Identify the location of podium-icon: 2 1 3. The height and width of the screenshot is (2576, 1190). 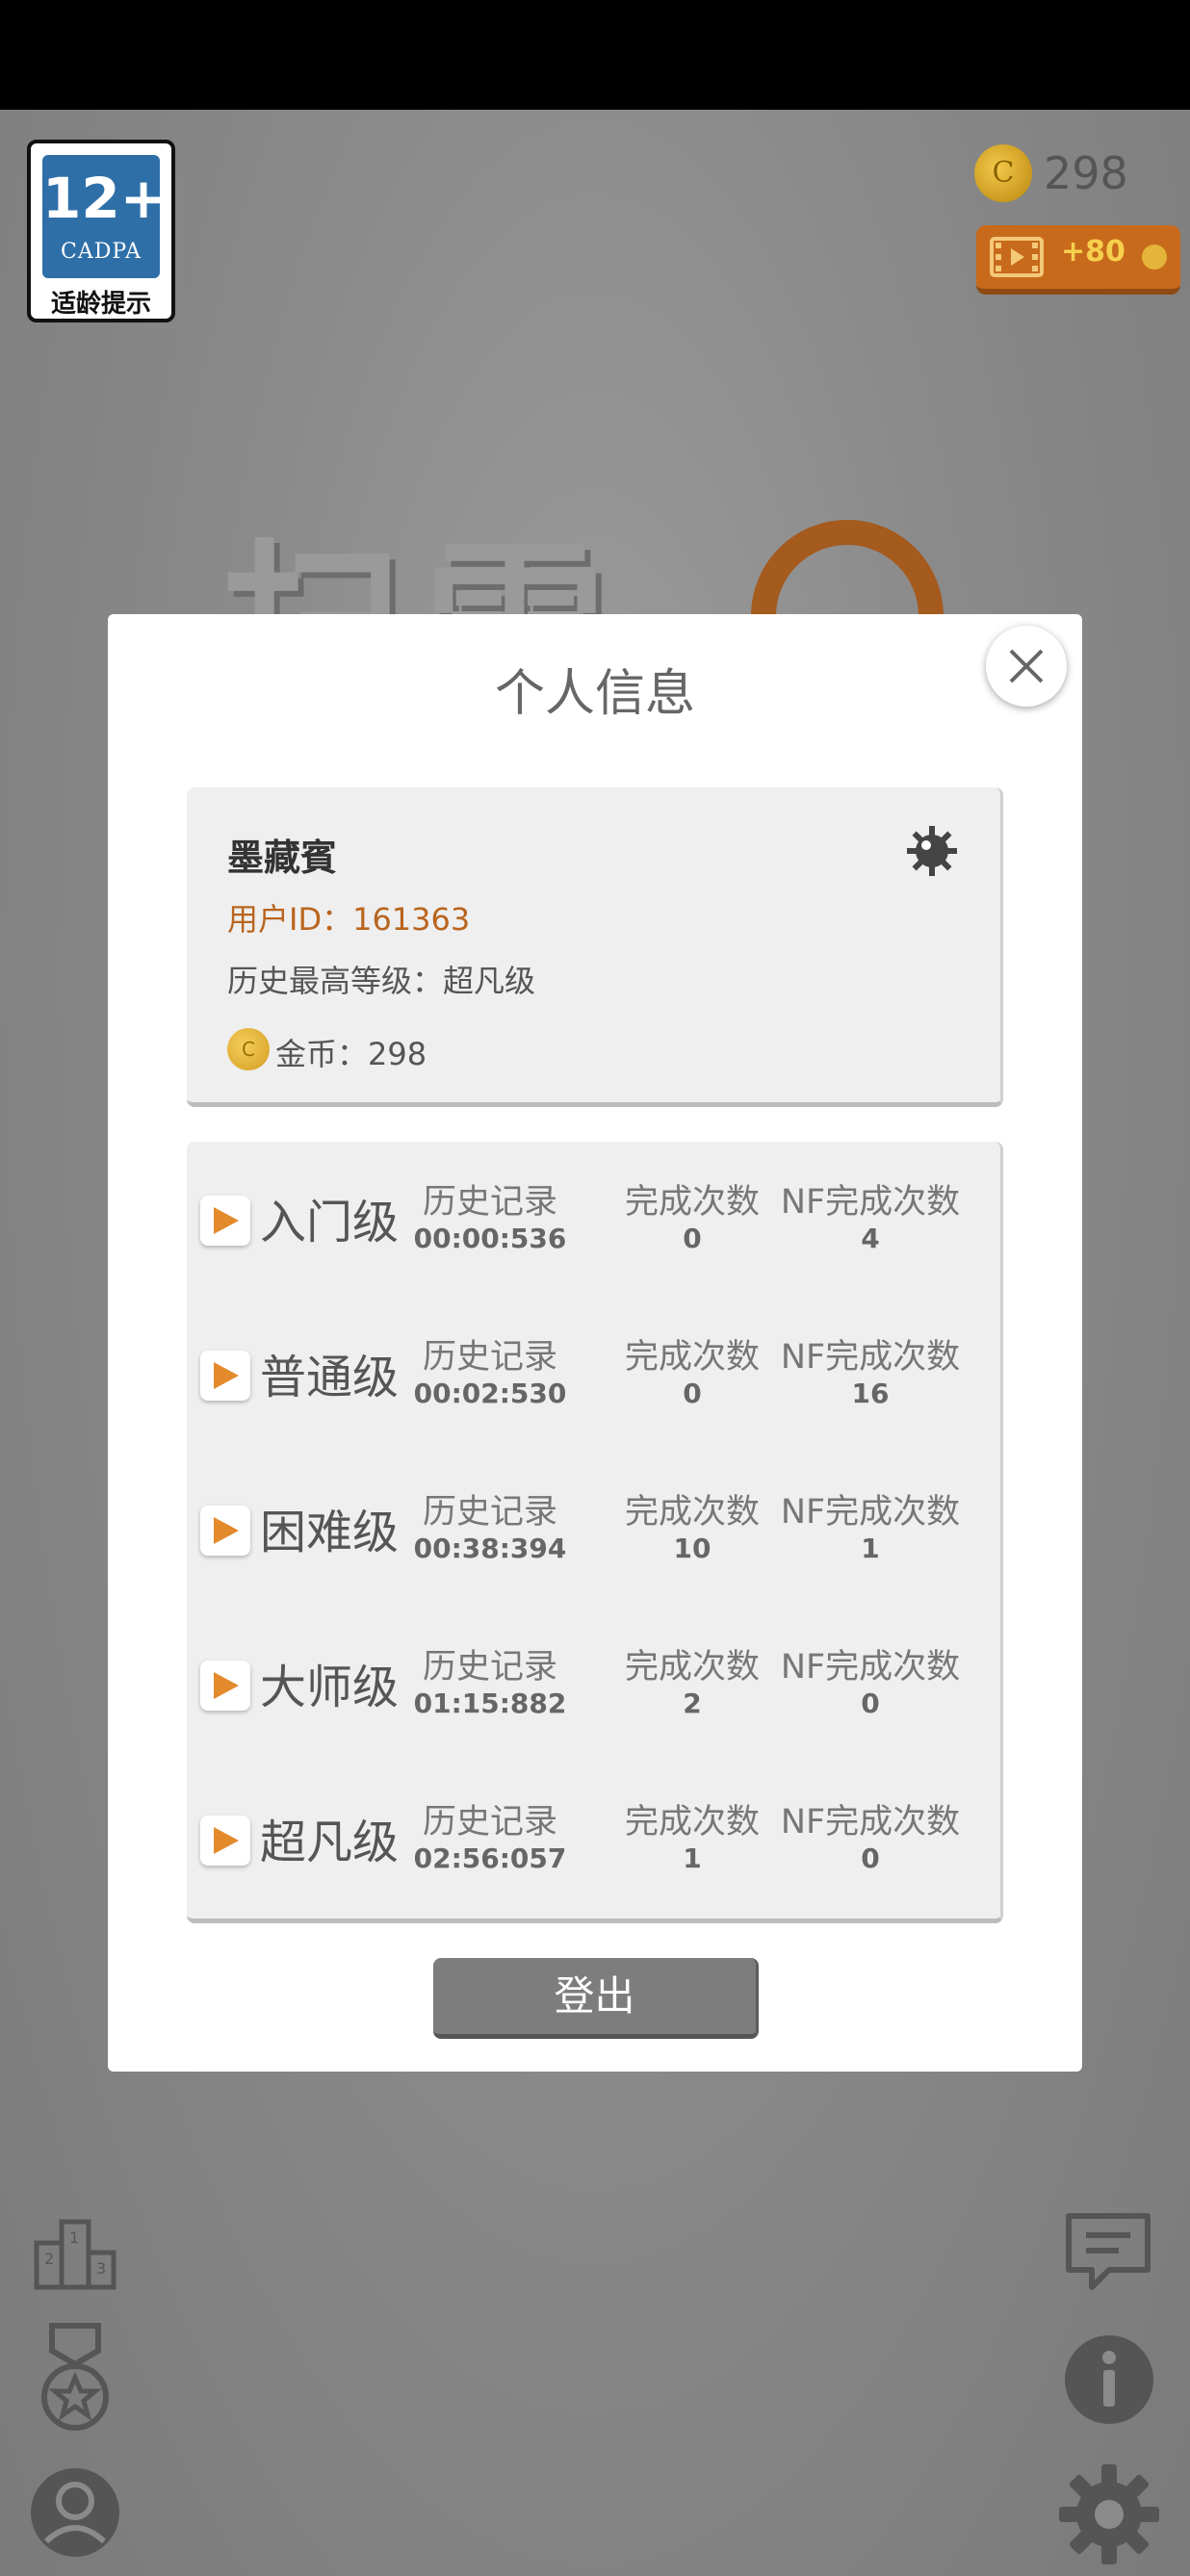
(76, 2252).